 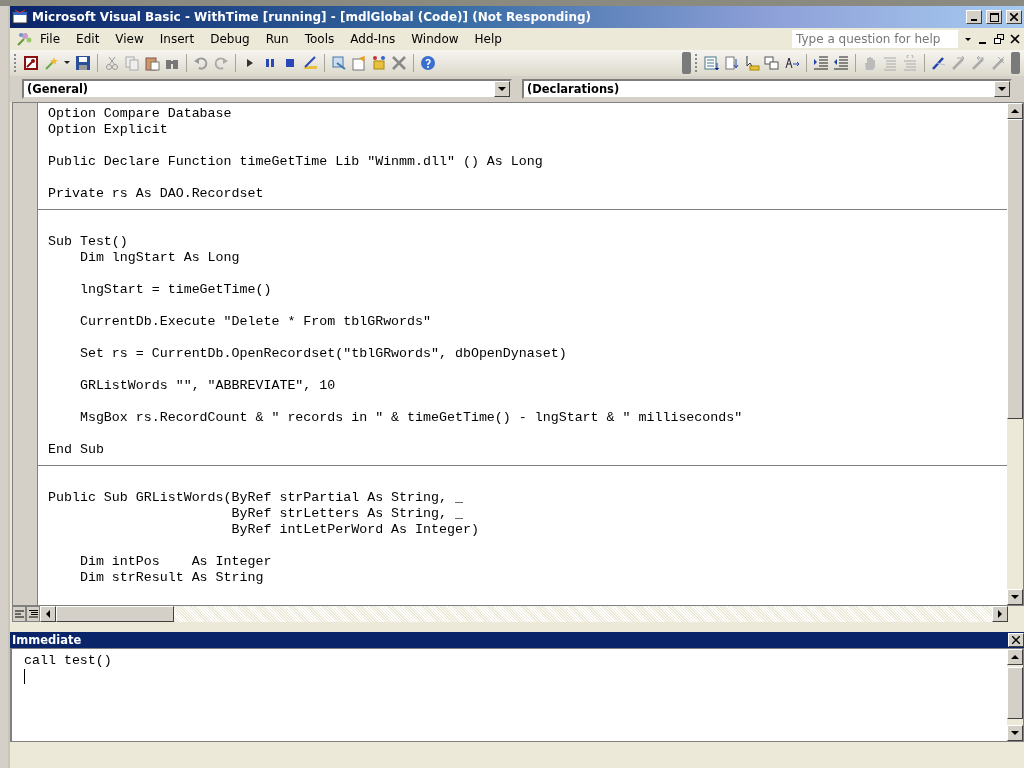 What do you see at coordinates (999, 39) in the screenshot?
I see `restore-icon` at bounding box center [999, 39].